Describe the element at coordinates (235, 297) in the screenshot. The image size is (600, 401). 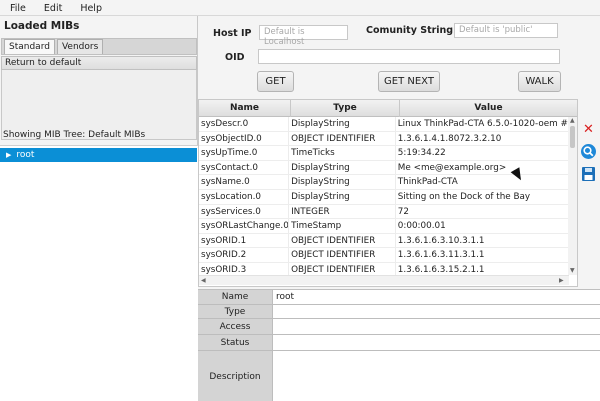
I see `detail-label-name: Name` at that location.